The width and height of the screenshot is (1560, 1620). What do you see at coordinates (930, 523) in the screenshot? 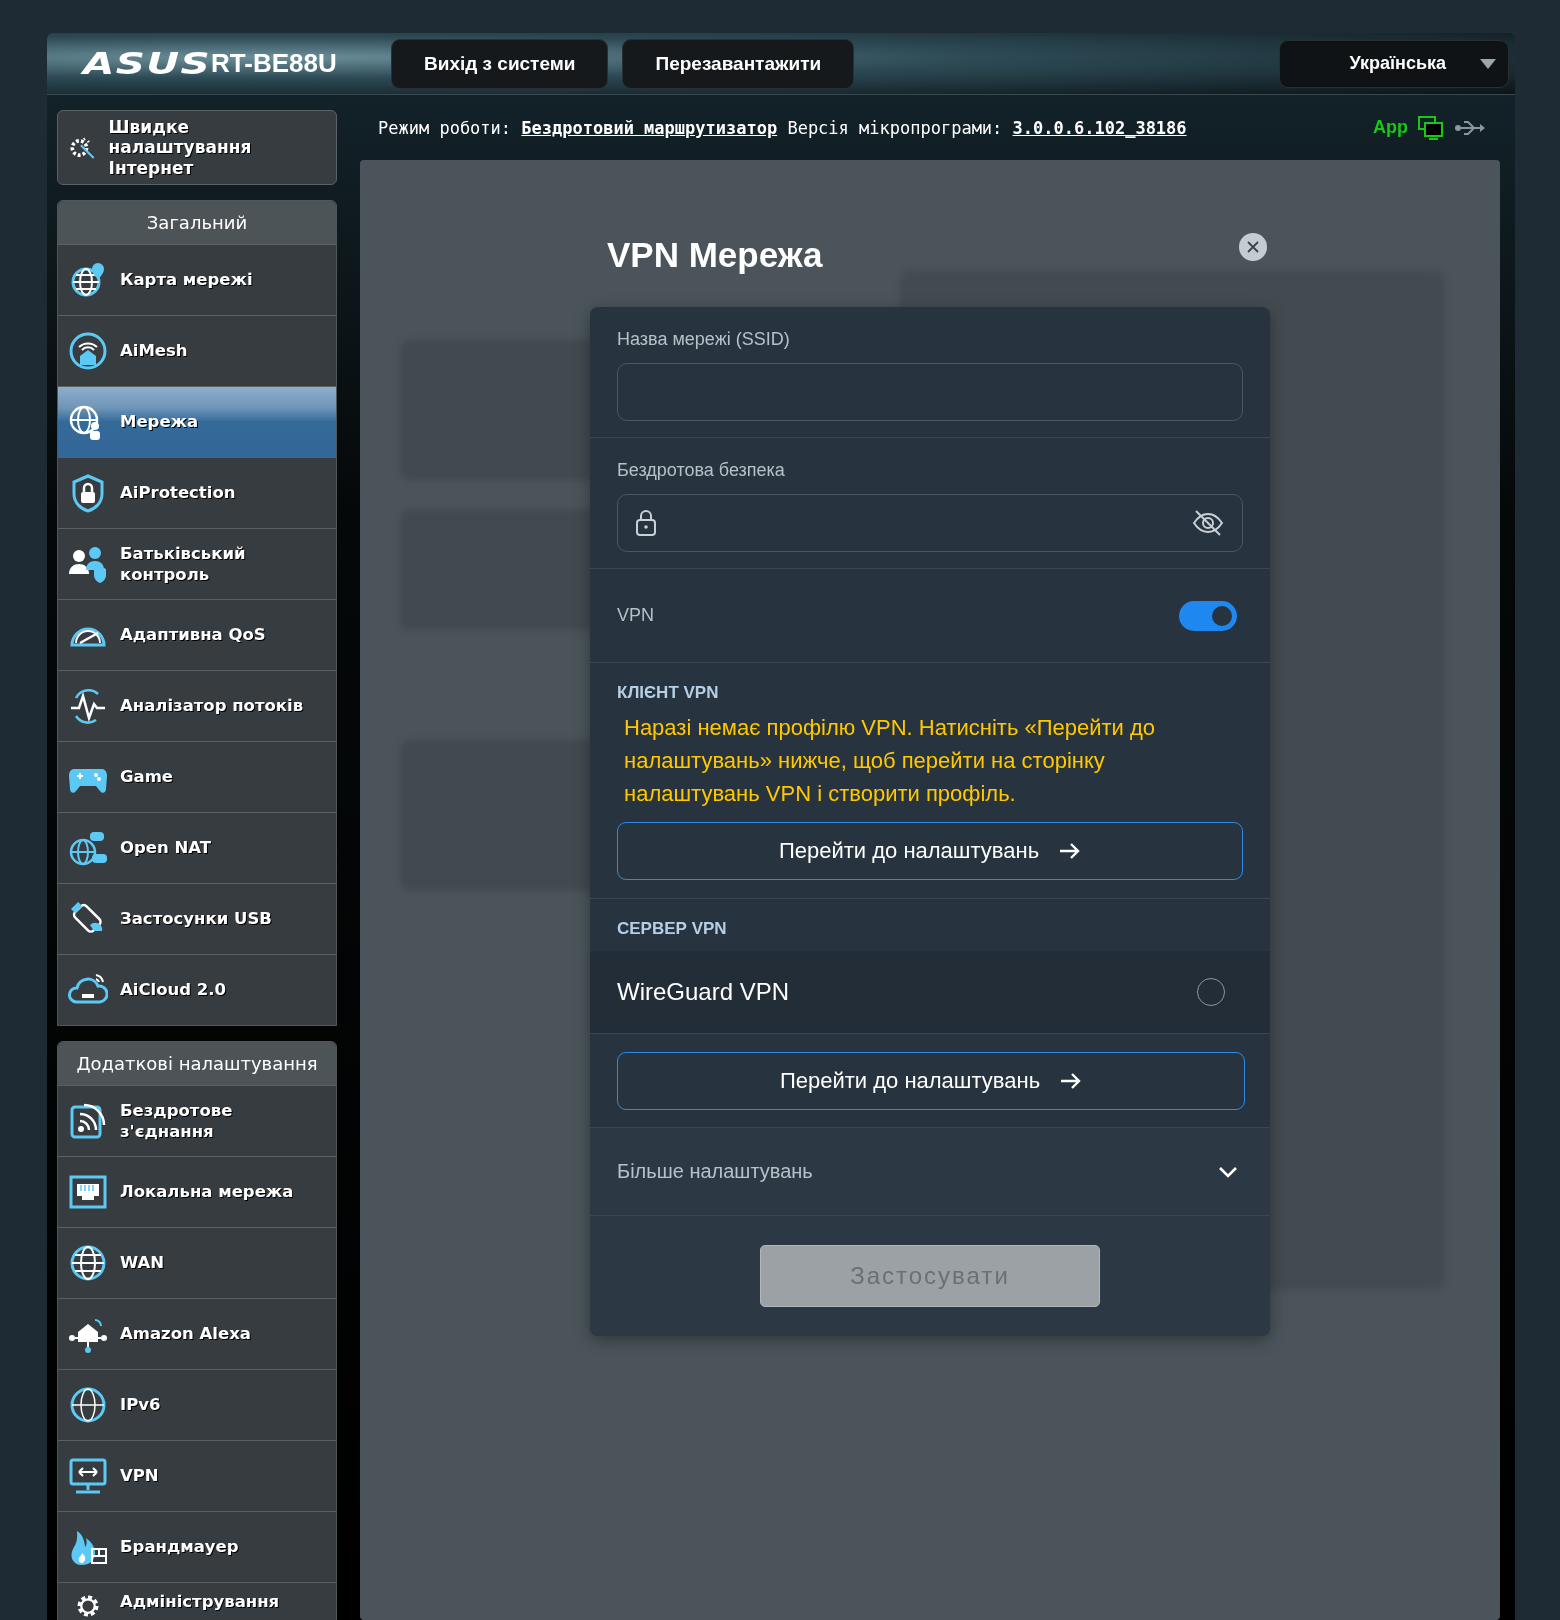
I see `password-field` at bounding box center [930, 523].